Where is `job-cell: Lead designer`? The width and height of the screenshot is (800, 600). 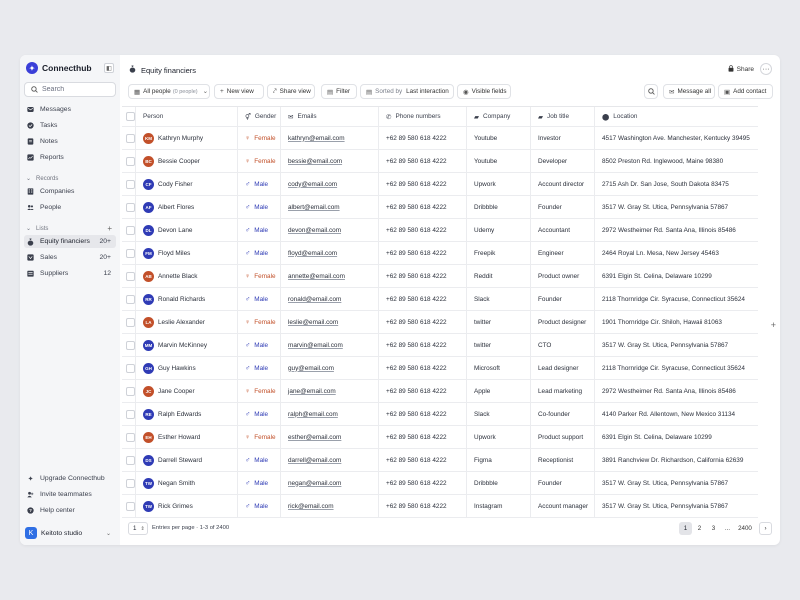
job-cell: Lead designer is located at coordinates (563, 368).